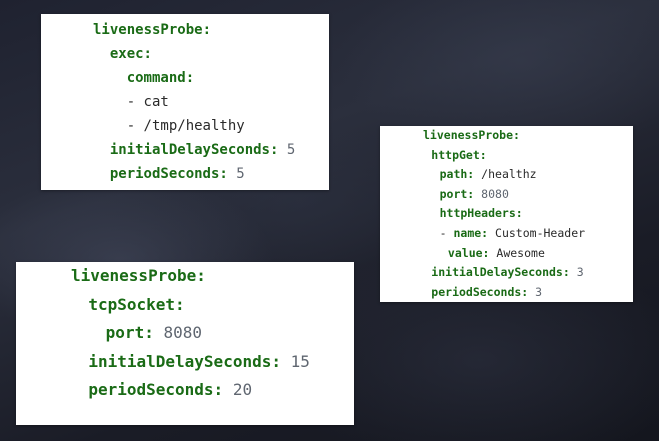 This screenshot has width=659, height=441. I want to click on code-line-period: periodSeconds: 3, so click(507, 293).